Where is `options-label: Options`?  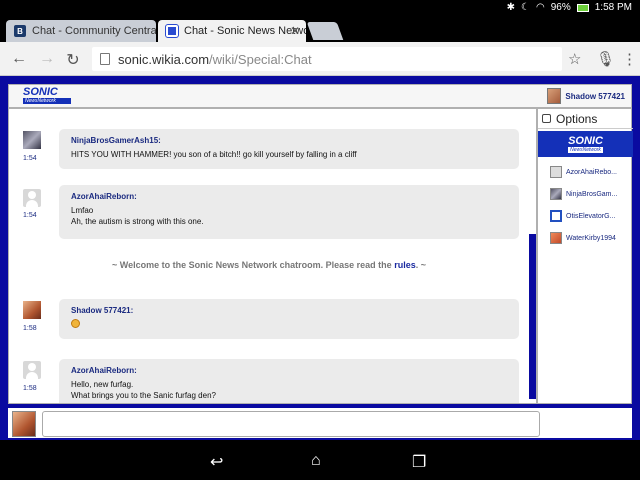 options-label: Options is located at coordinates (576, 119).